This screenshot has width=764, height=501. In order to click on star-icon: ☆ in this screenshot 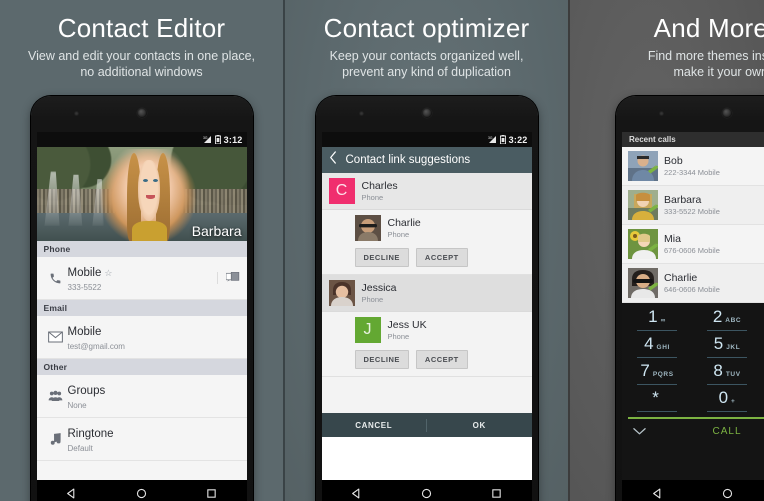, I will do `click(108, 273)`.